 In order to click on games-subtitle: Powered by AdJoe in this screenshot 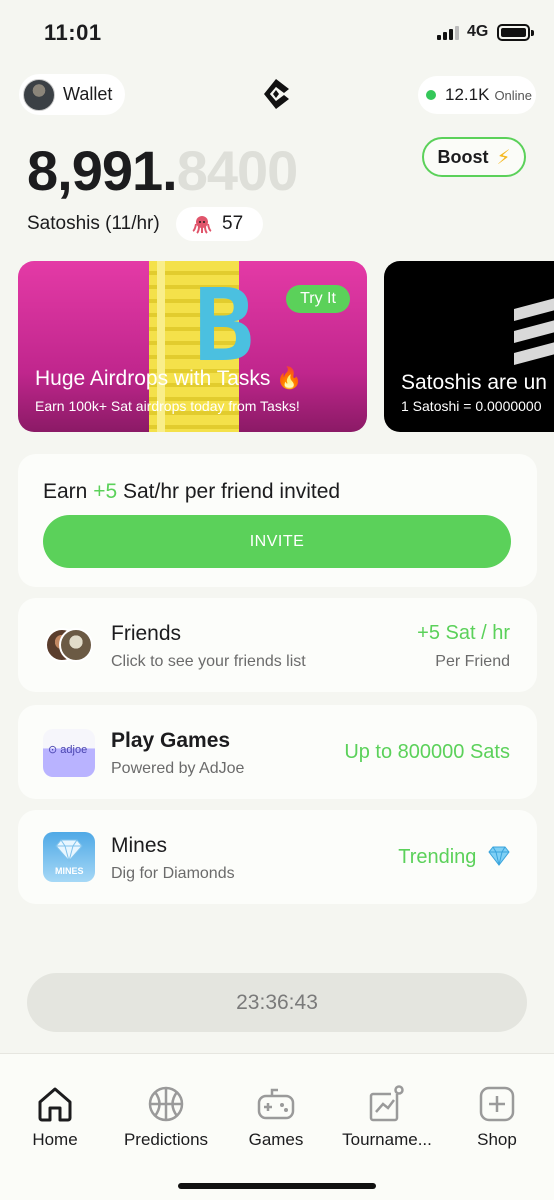, I will do `click(178, 768)`.